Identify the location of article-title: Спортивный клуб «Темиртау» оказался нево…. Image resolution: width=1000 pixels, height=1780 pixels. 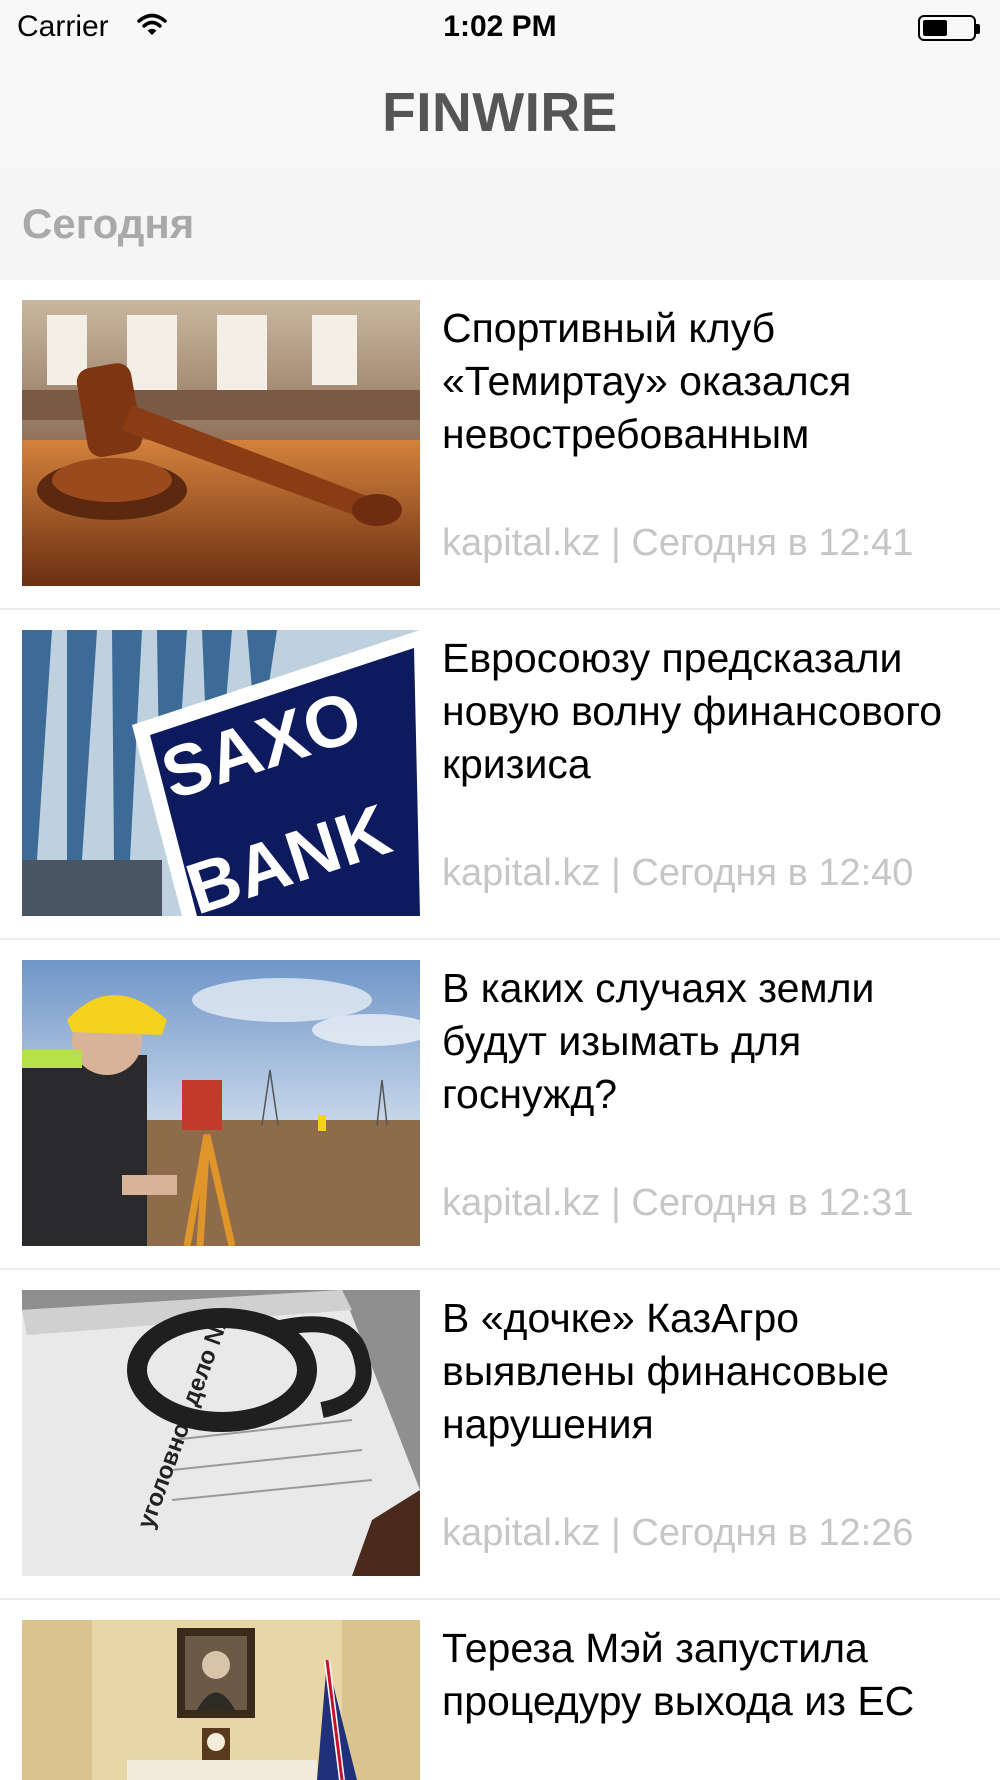
(647, 381).